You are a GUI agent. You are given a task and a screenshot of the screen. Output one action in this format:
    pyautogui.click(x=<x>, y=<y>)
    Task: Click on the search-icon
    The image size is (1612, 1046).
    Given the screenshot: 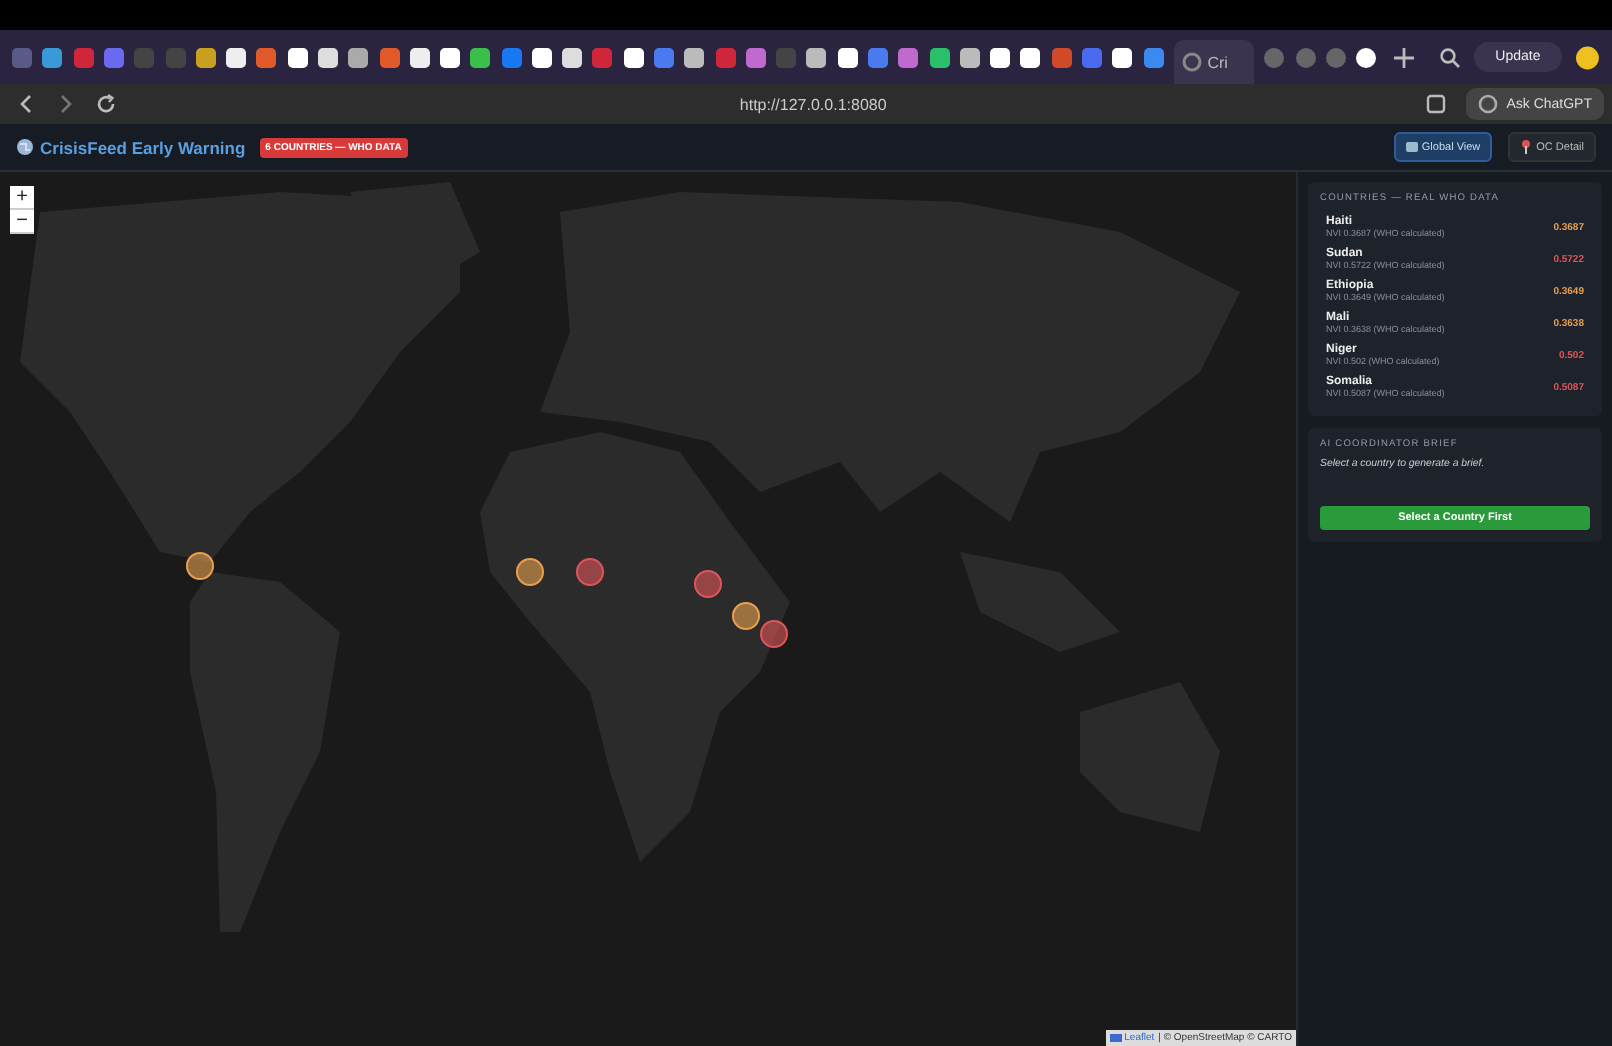 What is the action you would take?
    pyautogui.click(x=1450, y=57)
    